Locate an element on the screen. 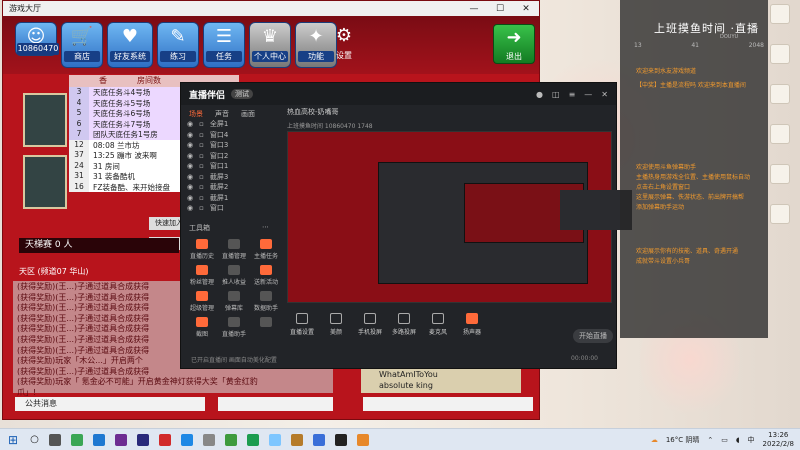 The image size is (800, 450). more-icon: ⋯ is located at coordinates (270, 228).